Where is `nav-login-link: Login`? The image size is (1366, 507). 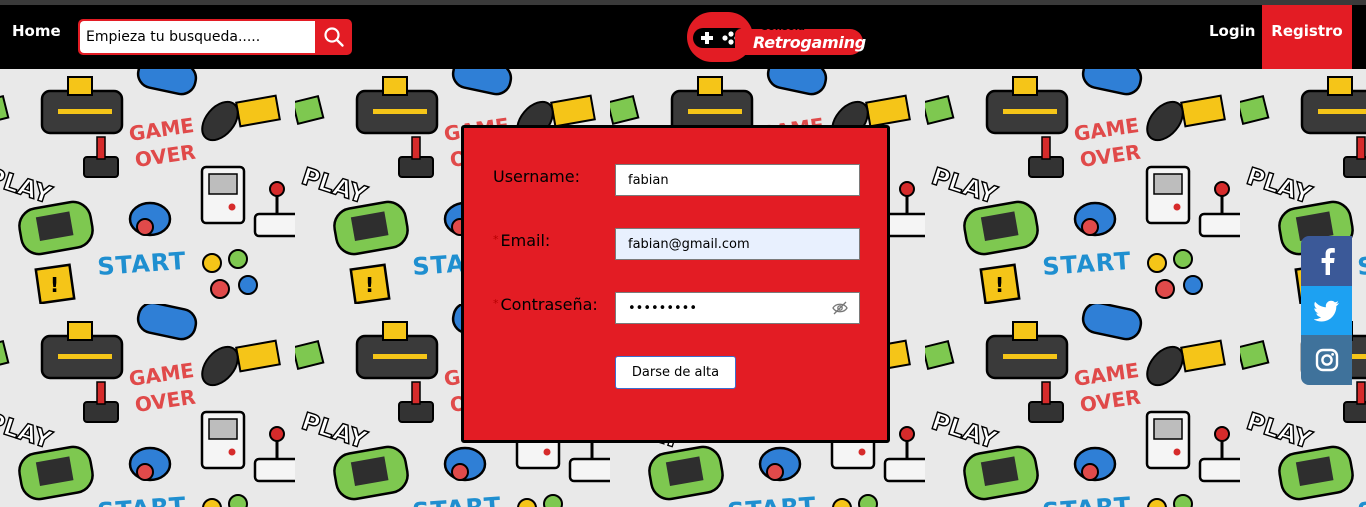 nav-login-link: Login is located at coordinates (1232, 31).